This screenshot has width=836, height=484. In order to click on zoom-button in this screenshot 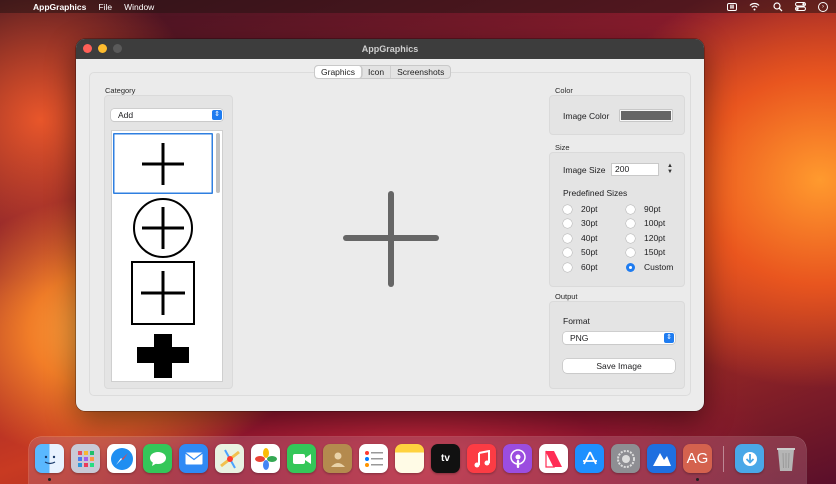, I will do `click(117, 48)`.